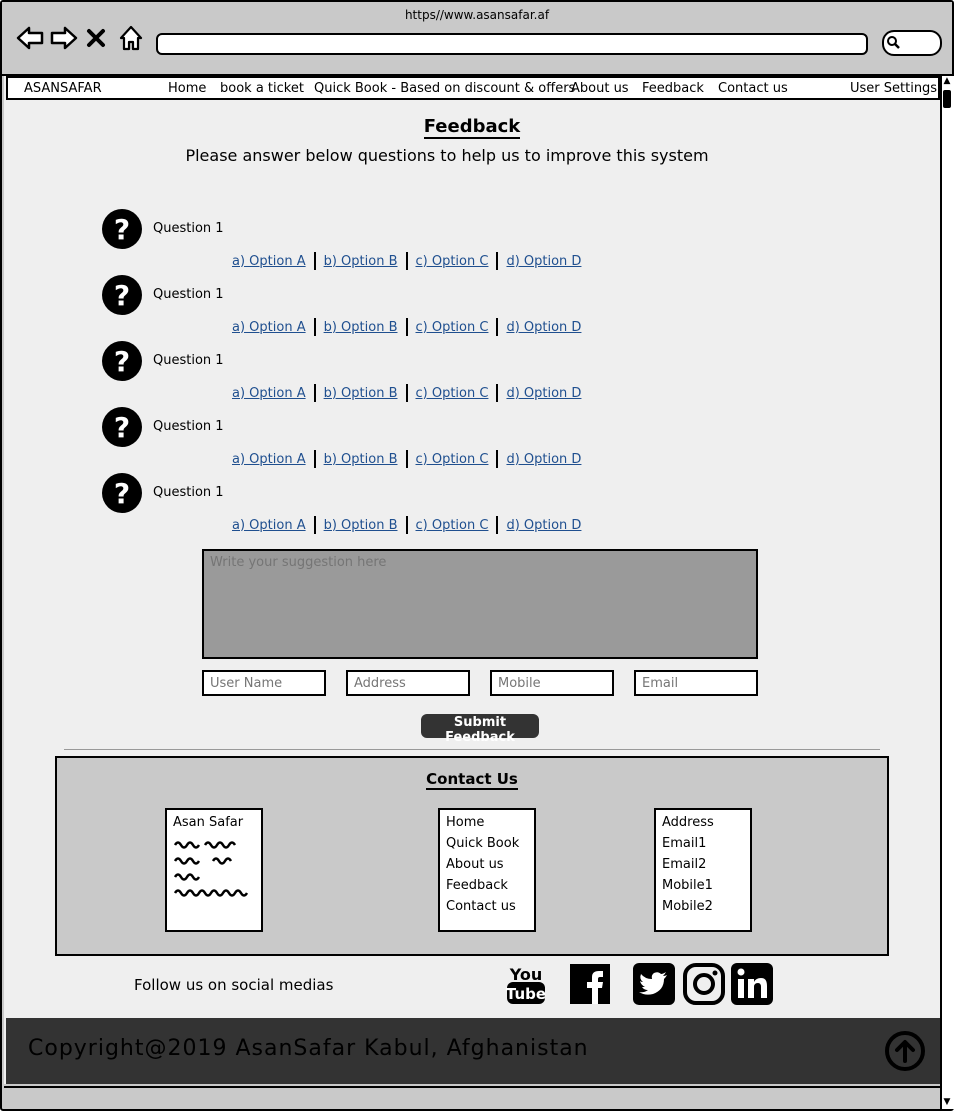  What do you see at coordinates (487, 864) in the screenshot?
I see `footer-link-about: About us` at bounding box center [487, 864].